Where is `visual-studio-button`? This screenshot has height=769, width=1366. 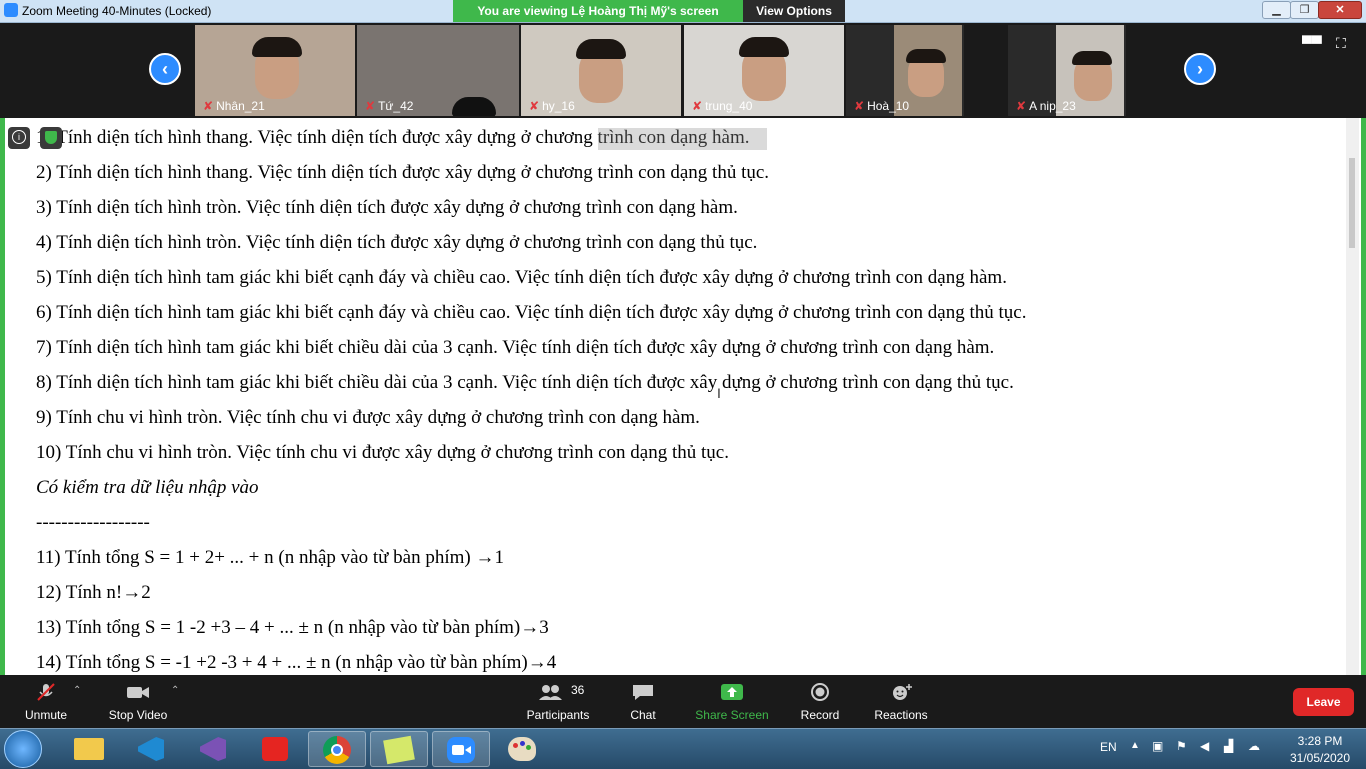
visual-studio-button is located at coordinates (213, 749).